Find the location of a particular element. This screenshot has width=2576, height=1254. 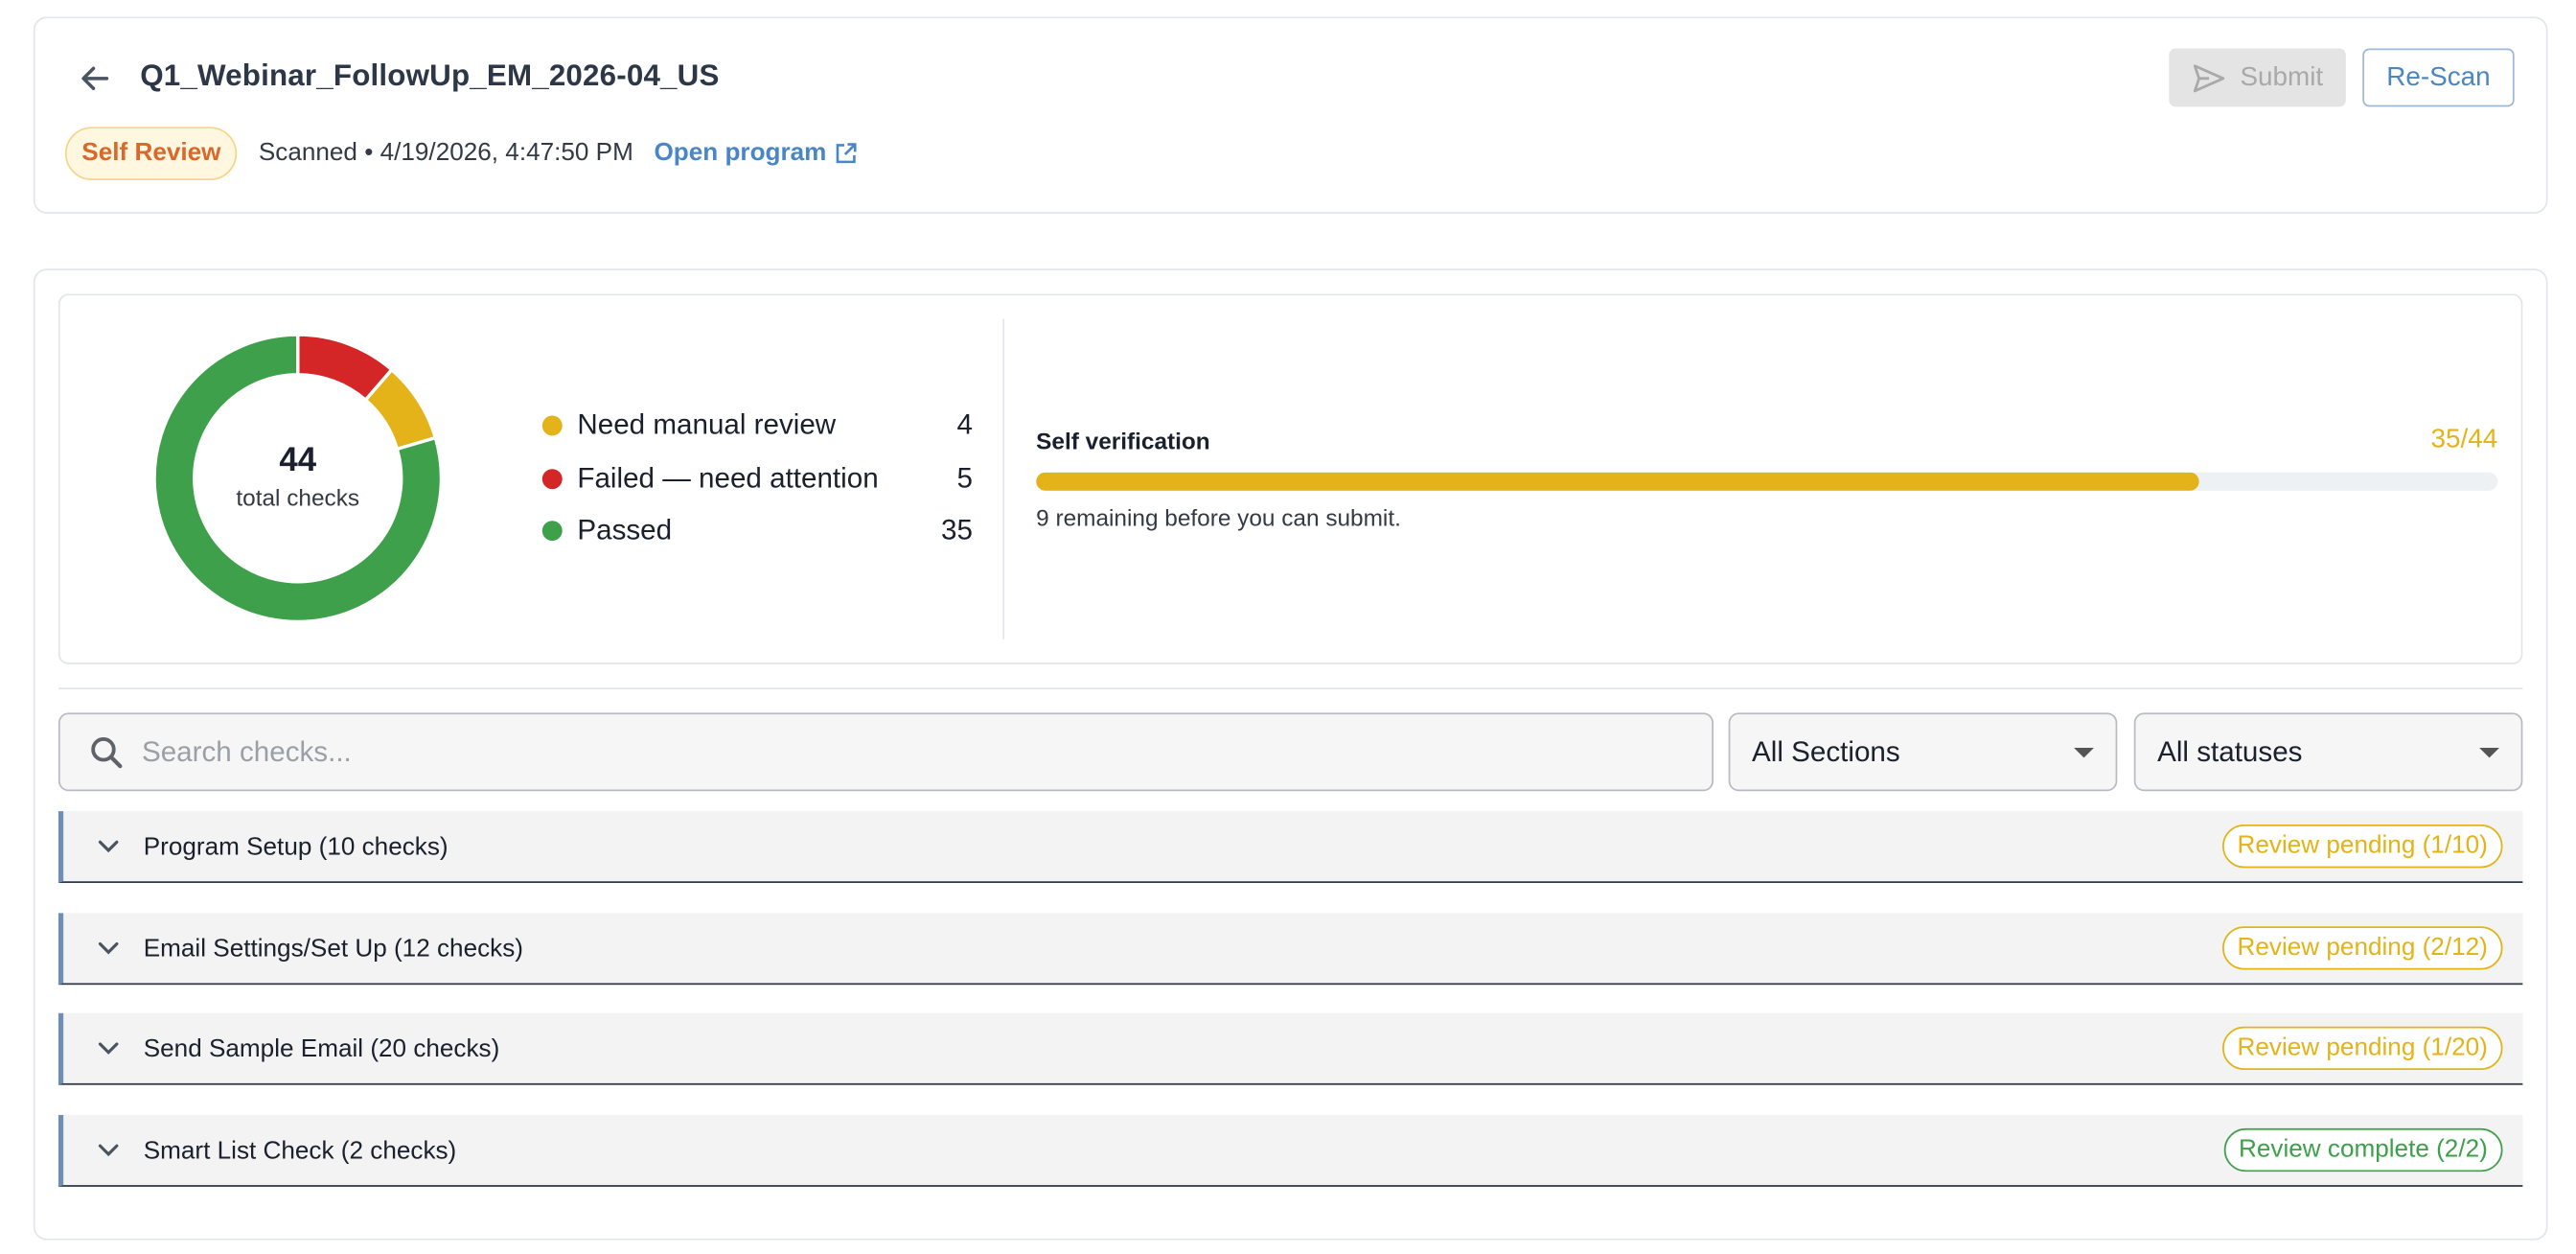

arrow-left-icon is located at coordinates (95, 78).